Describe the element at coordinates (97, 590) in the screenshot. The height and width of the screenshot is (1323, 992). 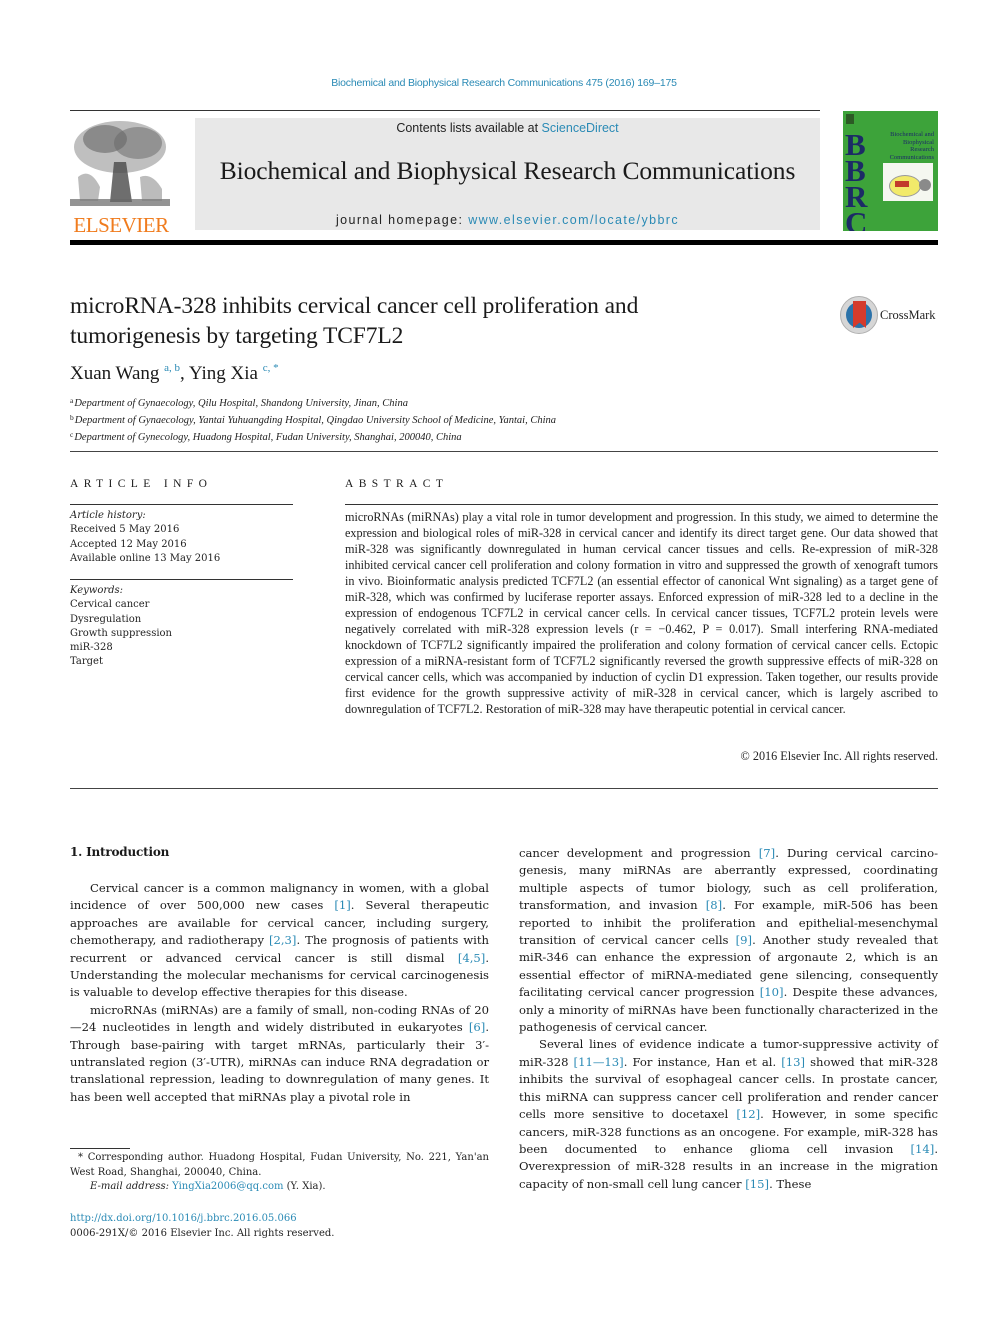
I see `keywords-label: Keywords:` at that location.